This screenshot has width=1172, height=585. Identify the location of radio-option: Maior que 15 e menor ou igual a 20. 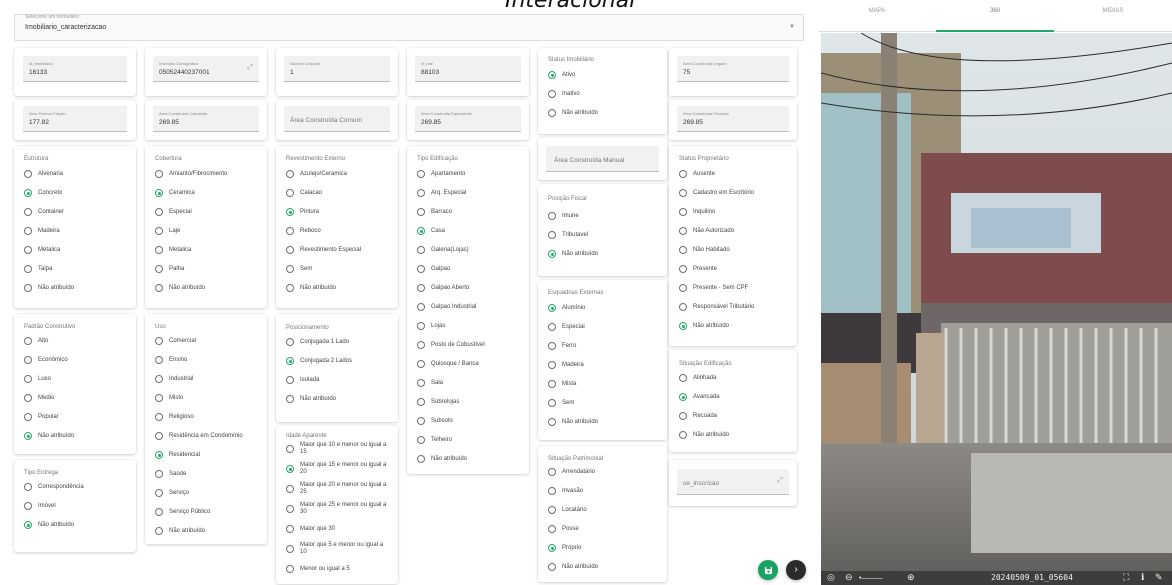
(338, 469).